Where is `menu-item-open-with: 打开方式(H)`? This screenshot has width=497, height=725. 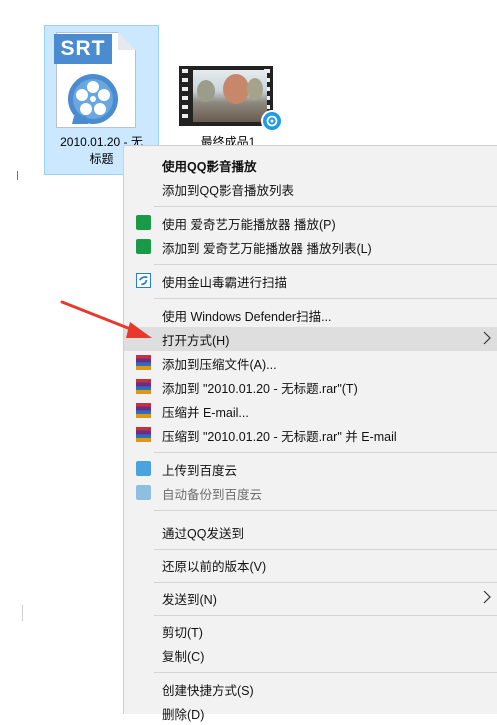 menu-item-open-with: 打开方式(H) is located at coordinates (310, 339).